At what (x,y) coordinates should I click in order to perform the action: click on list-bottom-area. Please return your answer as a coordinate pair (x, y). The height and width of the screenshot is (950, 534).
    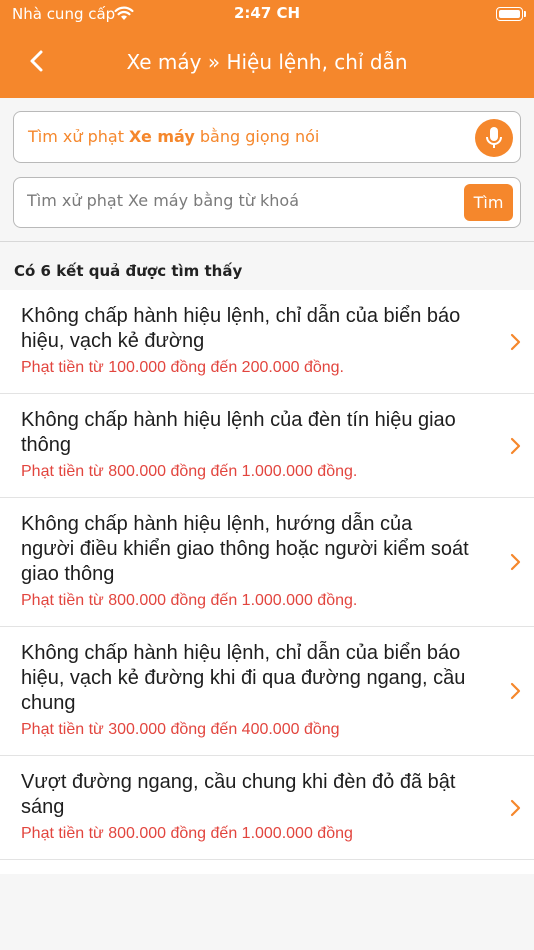
    Looking at the image, I should click on (267, 912).